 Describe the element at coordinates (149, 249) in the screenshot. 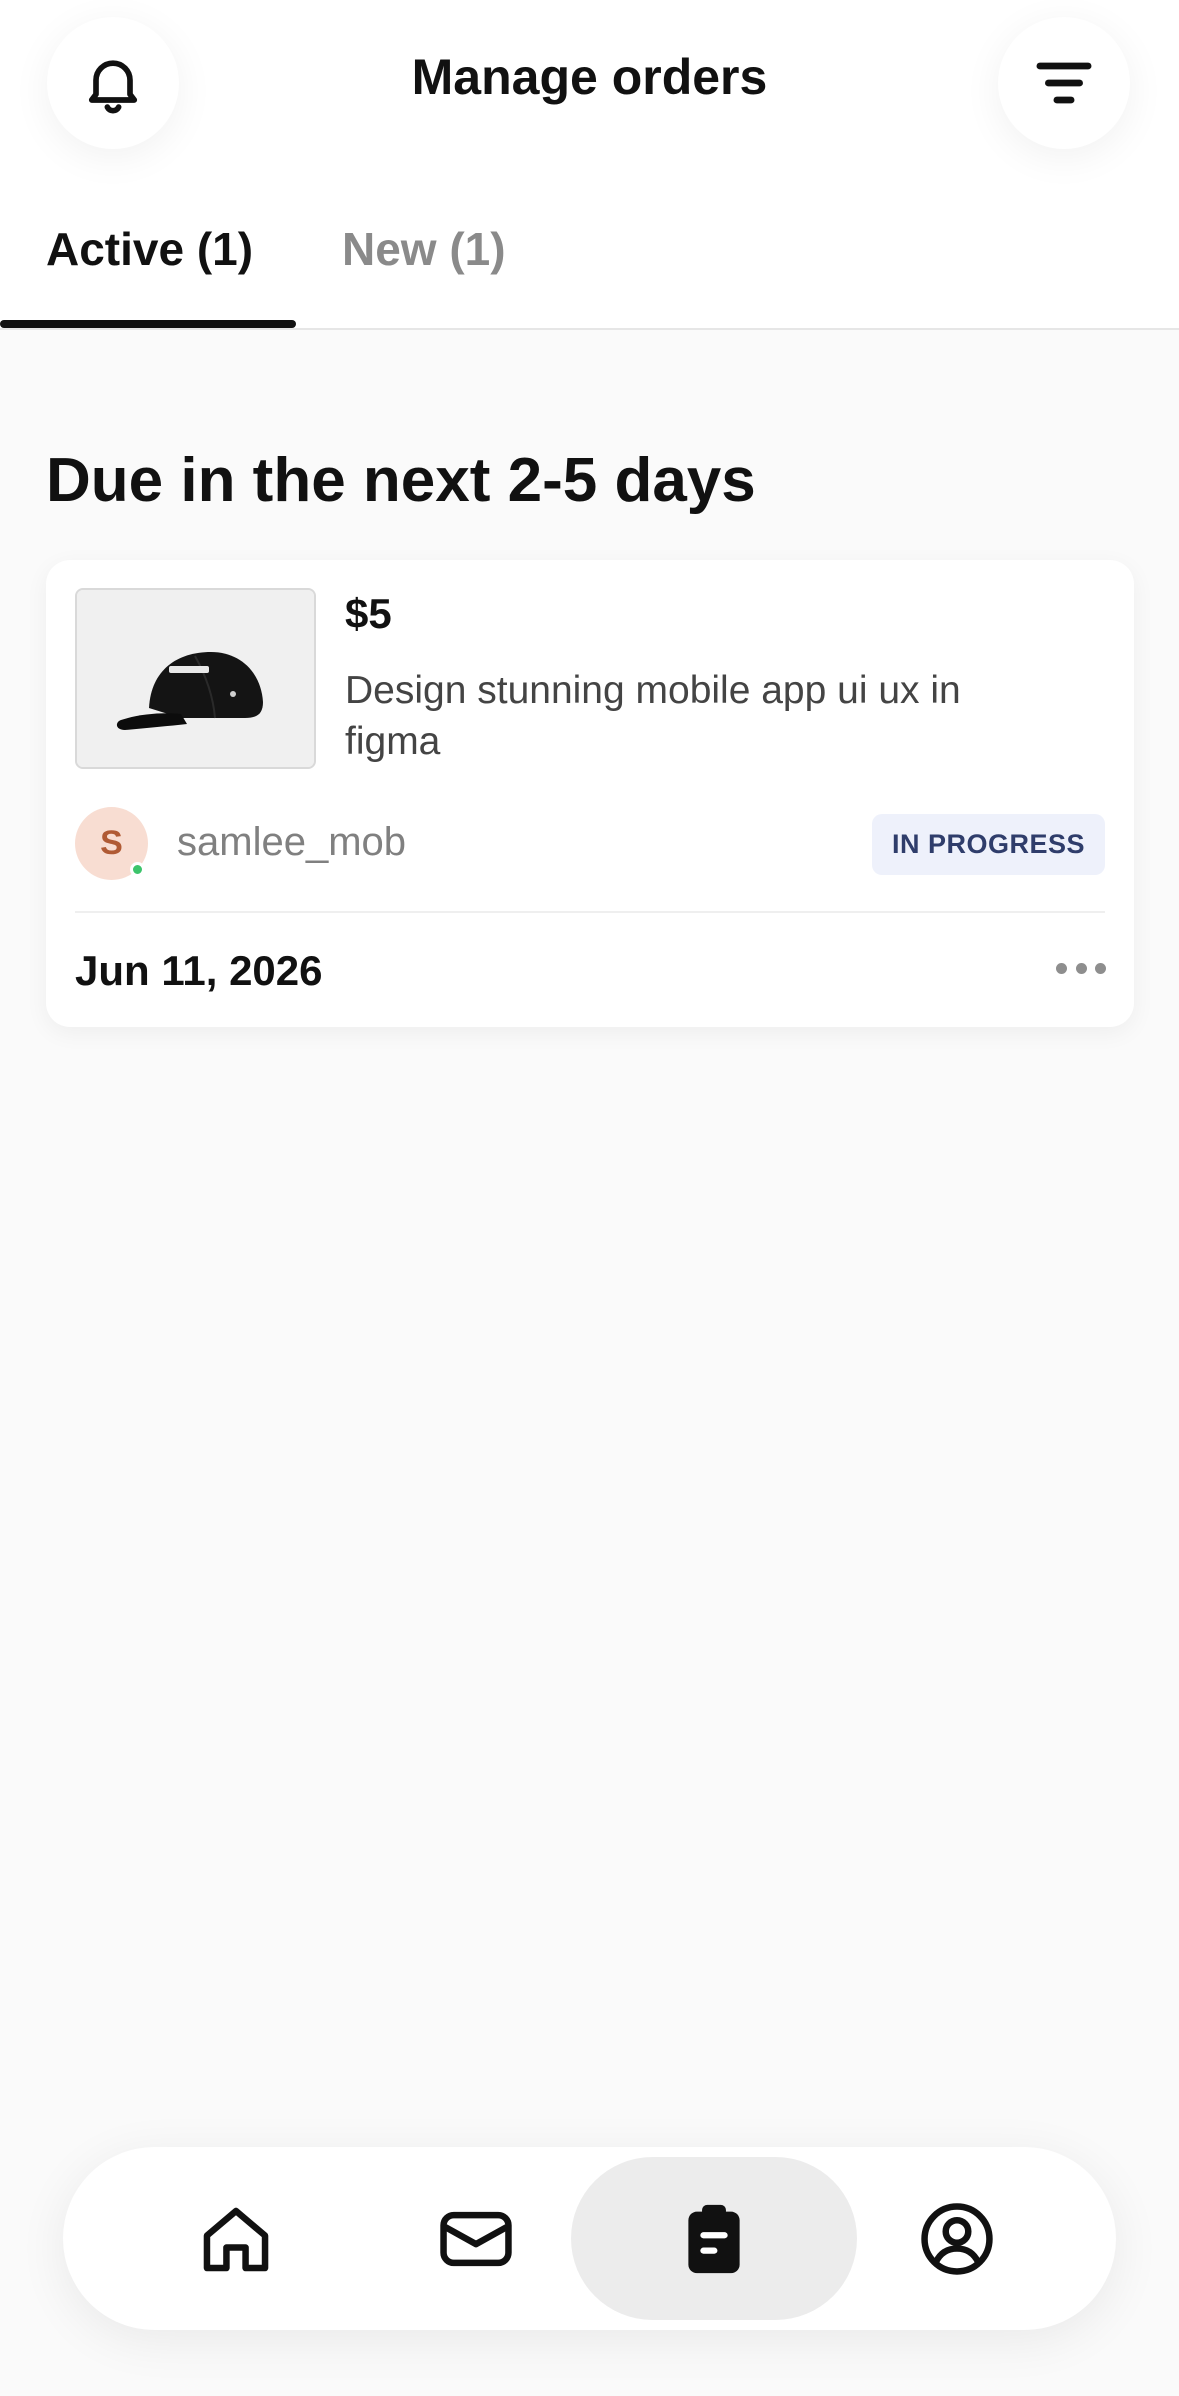

I see `tab-active: Active (1)` at that location.